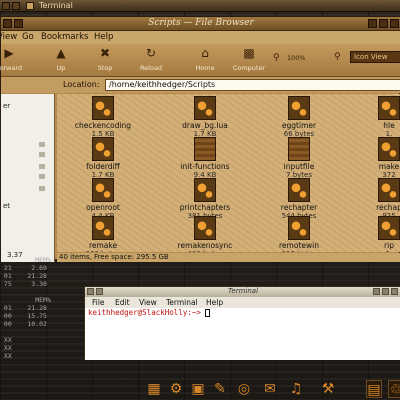 The height and width of the screenshot is (400, 400). Describe the element at coordinates (154, 389) in the screenshot. I see `folder-icon: ▦` at that location.